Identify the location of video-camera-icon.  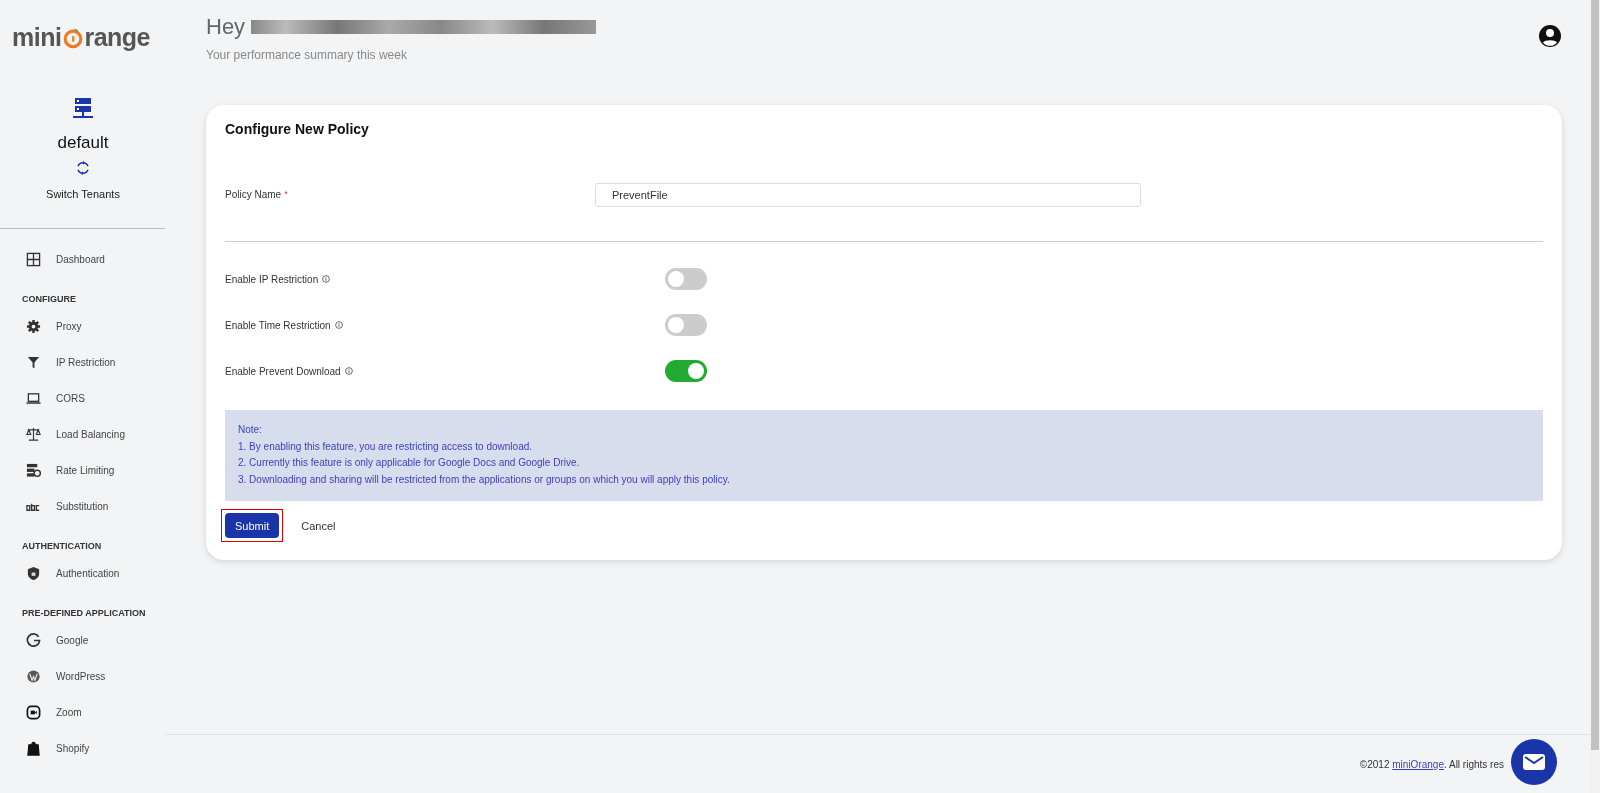
(33, 712).